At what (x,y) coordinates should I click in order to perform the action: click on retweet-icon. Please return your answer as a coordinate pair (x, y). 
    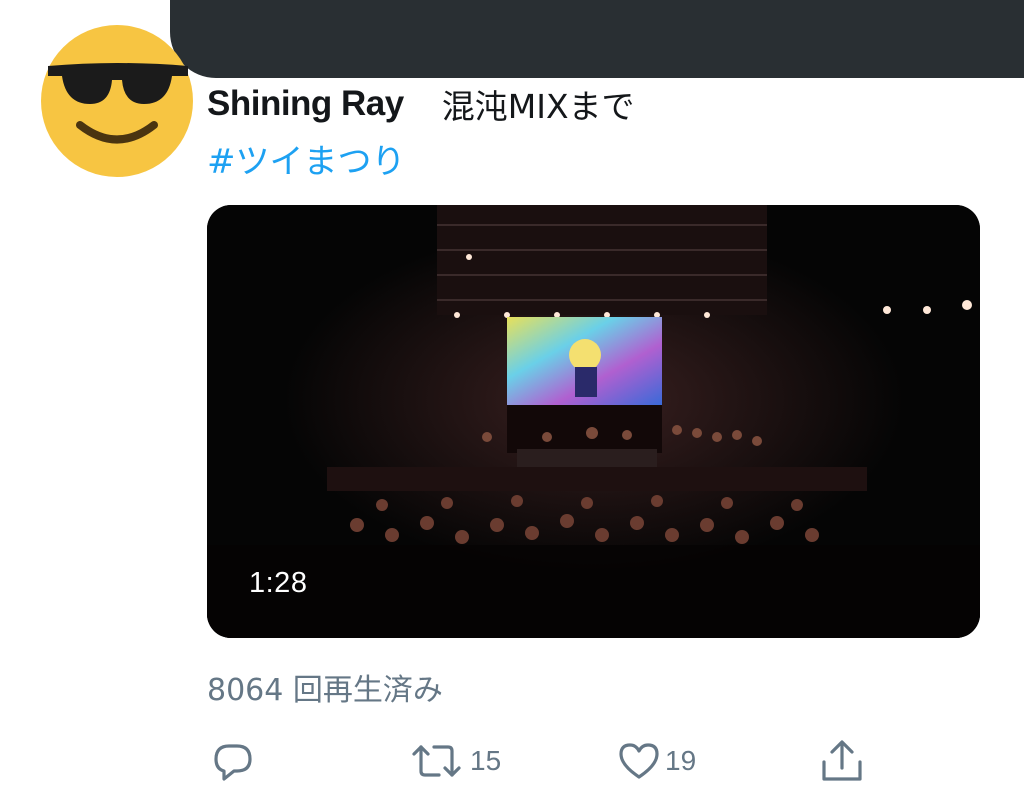
    Looking at the image, I should click on (436, 761).